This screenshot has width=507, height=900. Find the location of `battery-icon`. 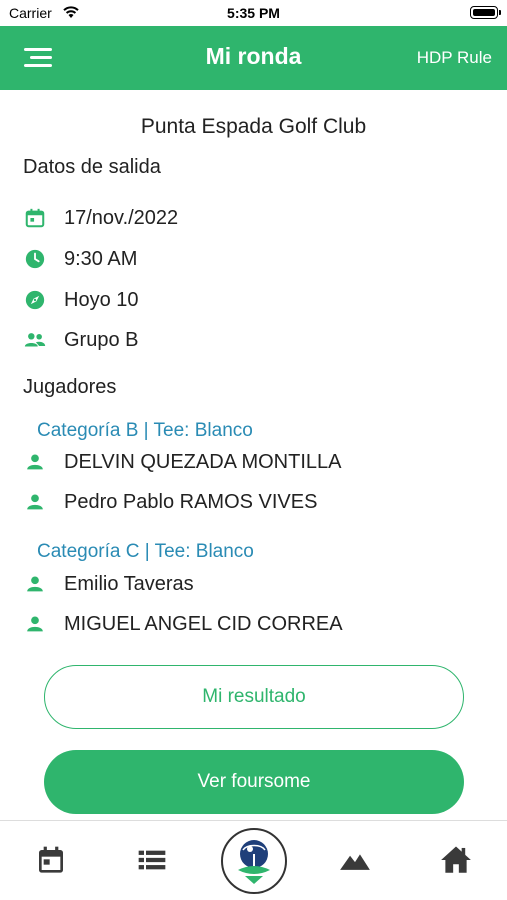

battery-icon is located at coordinates (485, 12).